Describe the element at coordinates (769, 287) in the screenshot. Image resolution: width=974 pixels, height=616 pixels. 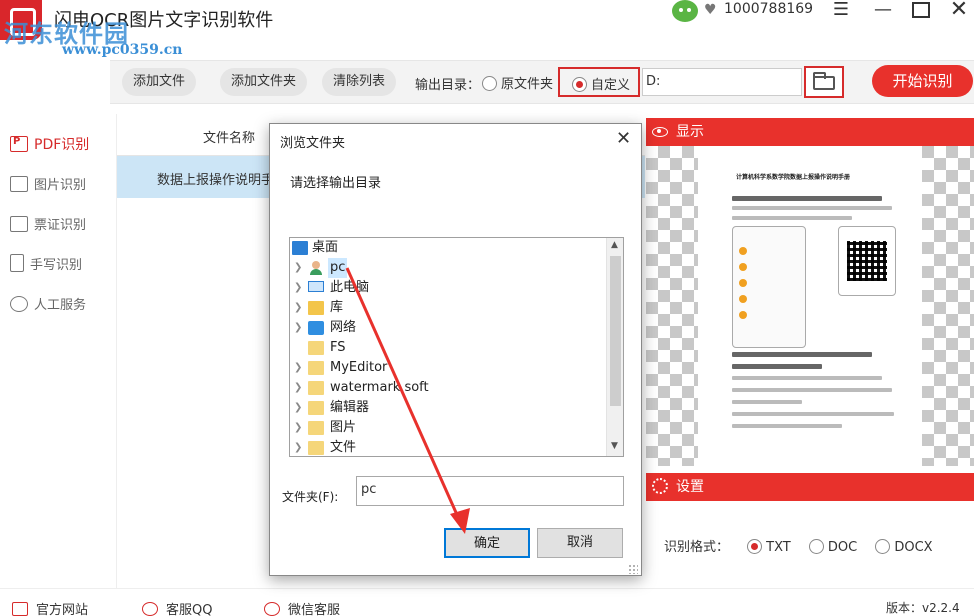
I see `doc-phone-image` at that location.